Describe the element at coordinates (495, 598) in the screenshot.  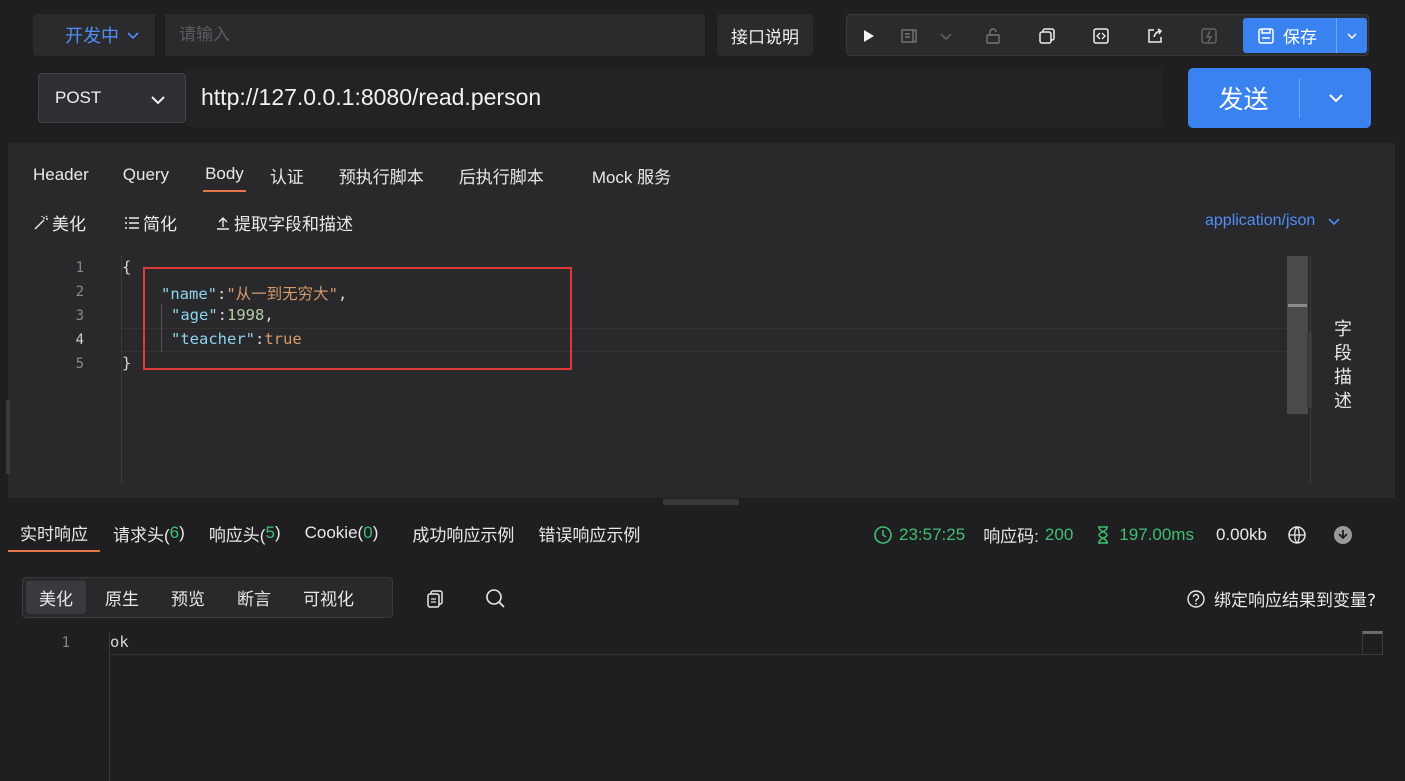
I see `search-icon` at that location.